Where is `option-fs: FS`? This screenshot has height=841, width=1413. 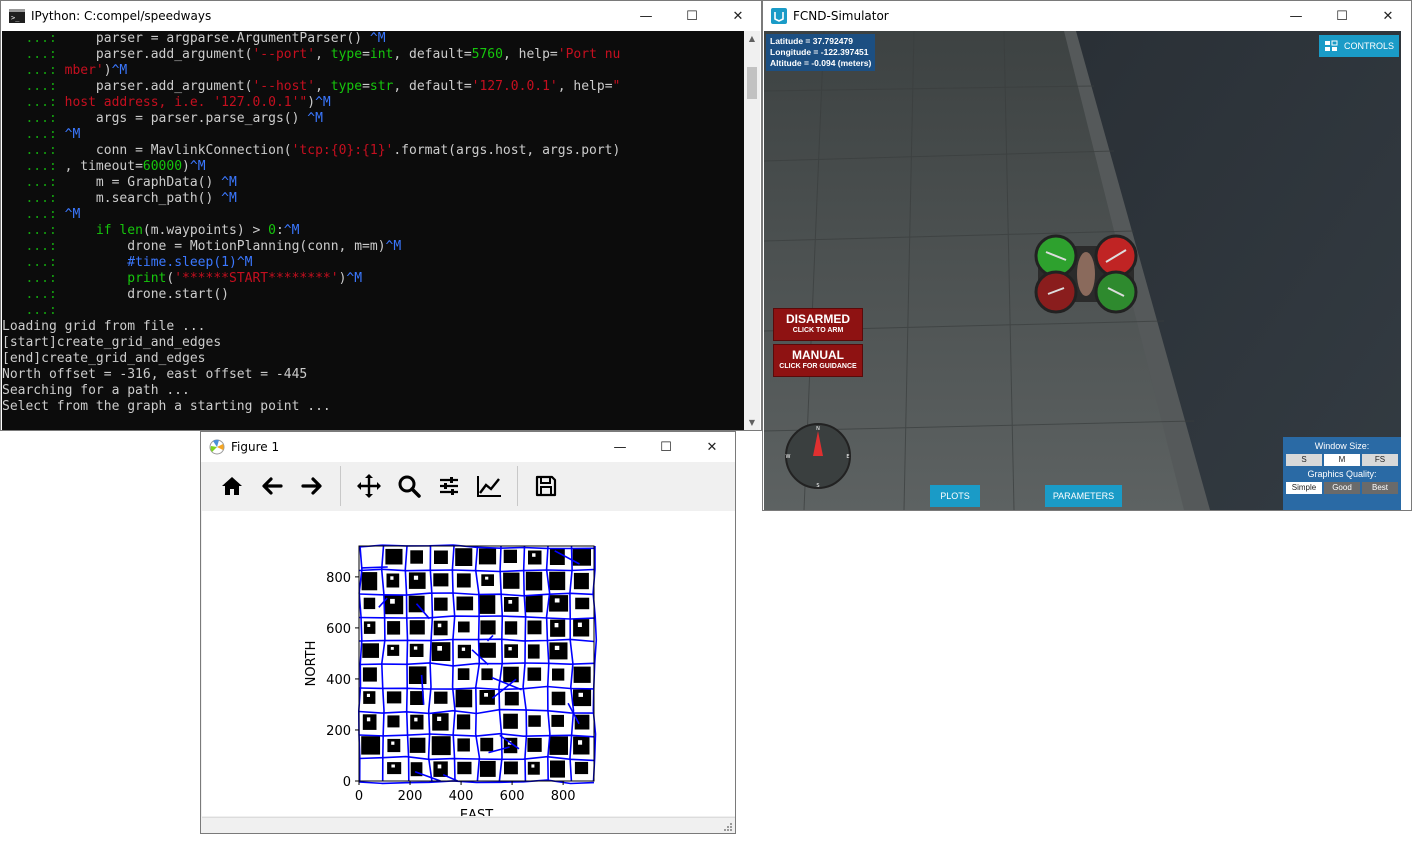
option-fs: FS is located at coordinates (1380, 460).